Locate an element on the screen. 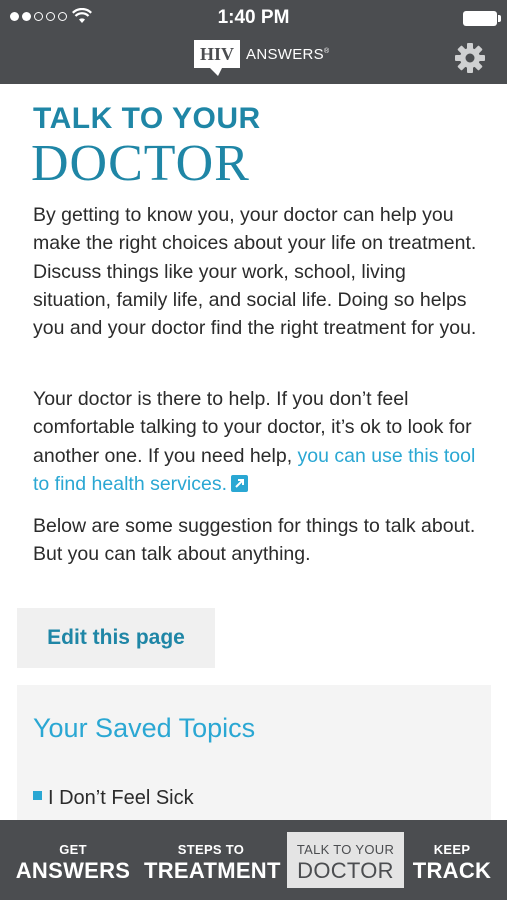  tab-small-label: KEEP is located at coordinates (452, 849).